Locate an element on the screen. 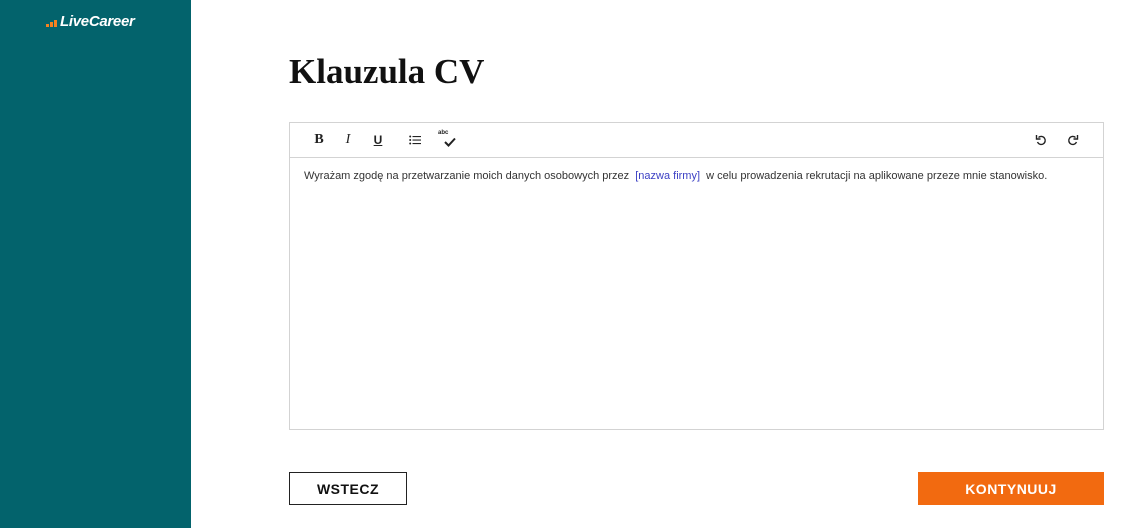  undo-icon is located at coordinates (1040, 140).